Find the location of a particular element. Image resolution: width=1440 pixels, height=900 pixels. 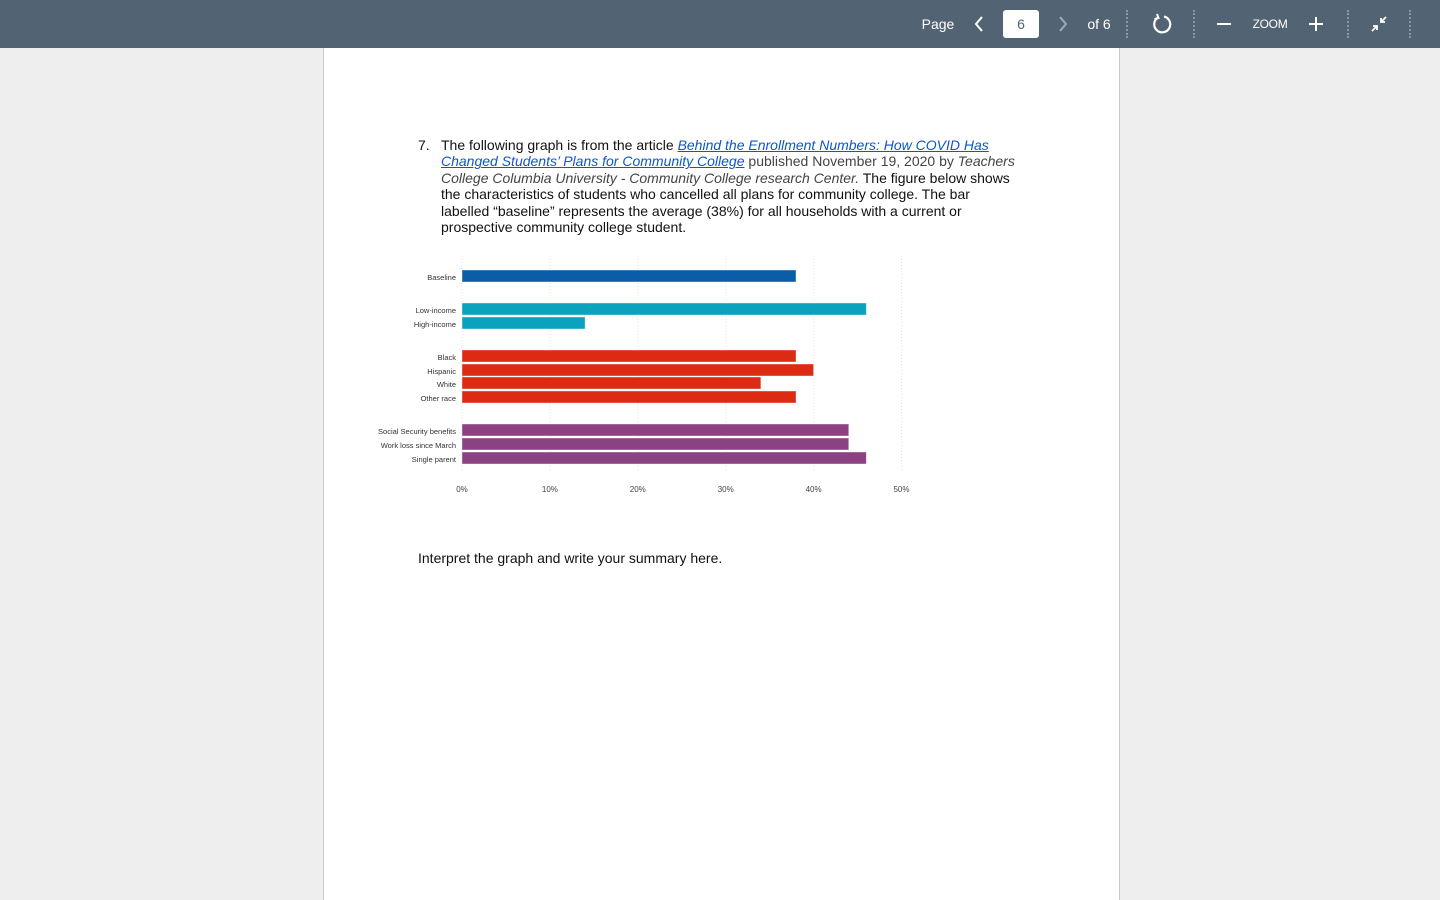

bar-single-parent is located at coordinates (664, 458).